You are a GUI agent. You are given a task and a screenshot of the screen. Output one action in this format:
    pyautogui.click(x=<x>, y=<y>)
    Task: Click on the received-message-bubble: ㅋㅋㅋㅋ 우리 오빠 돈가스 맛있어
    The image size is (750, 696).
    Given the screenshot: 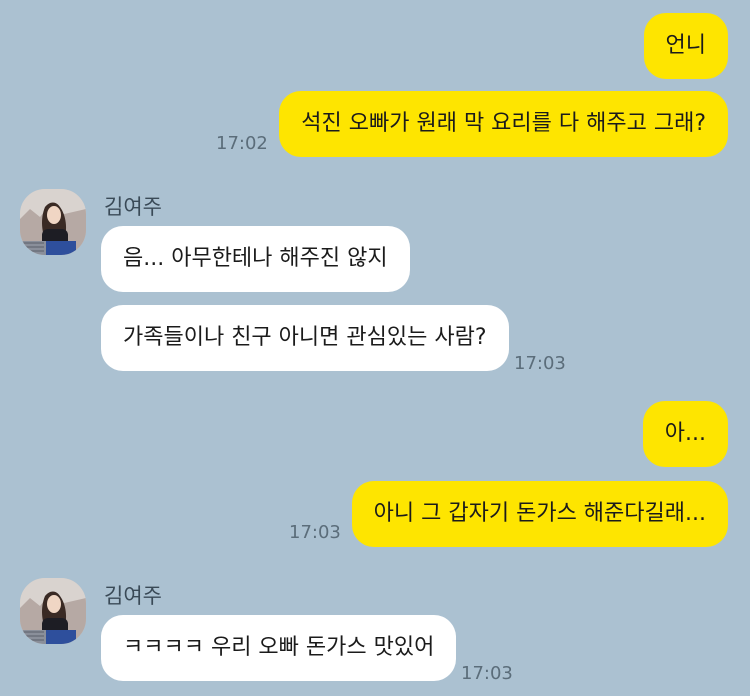 What is the action you would take?
    pyautogui.click(x=279, y=648)
    